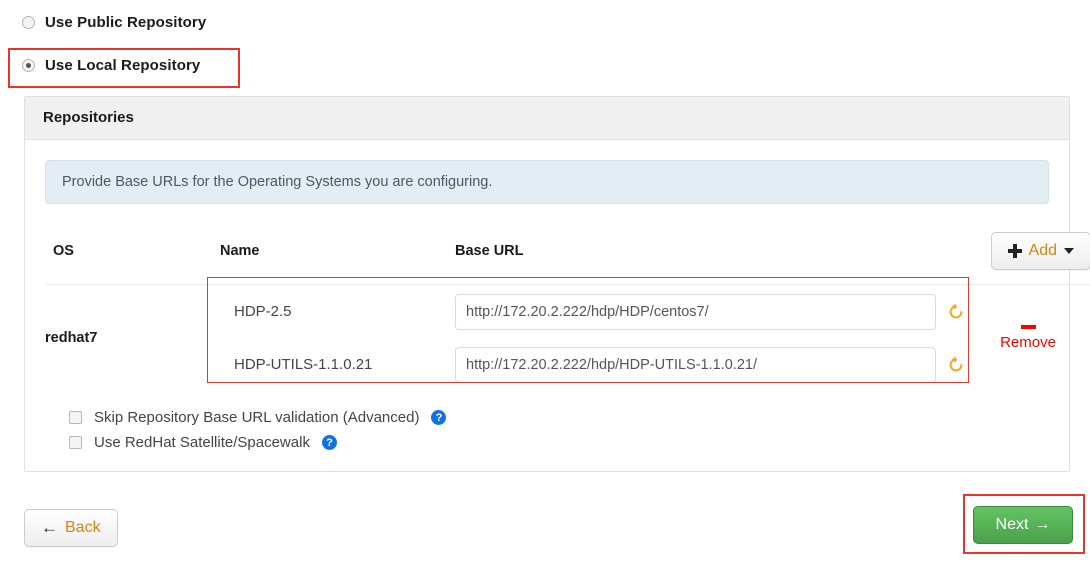  I want to click on add-repository-button: Add, so click(1040, 251).